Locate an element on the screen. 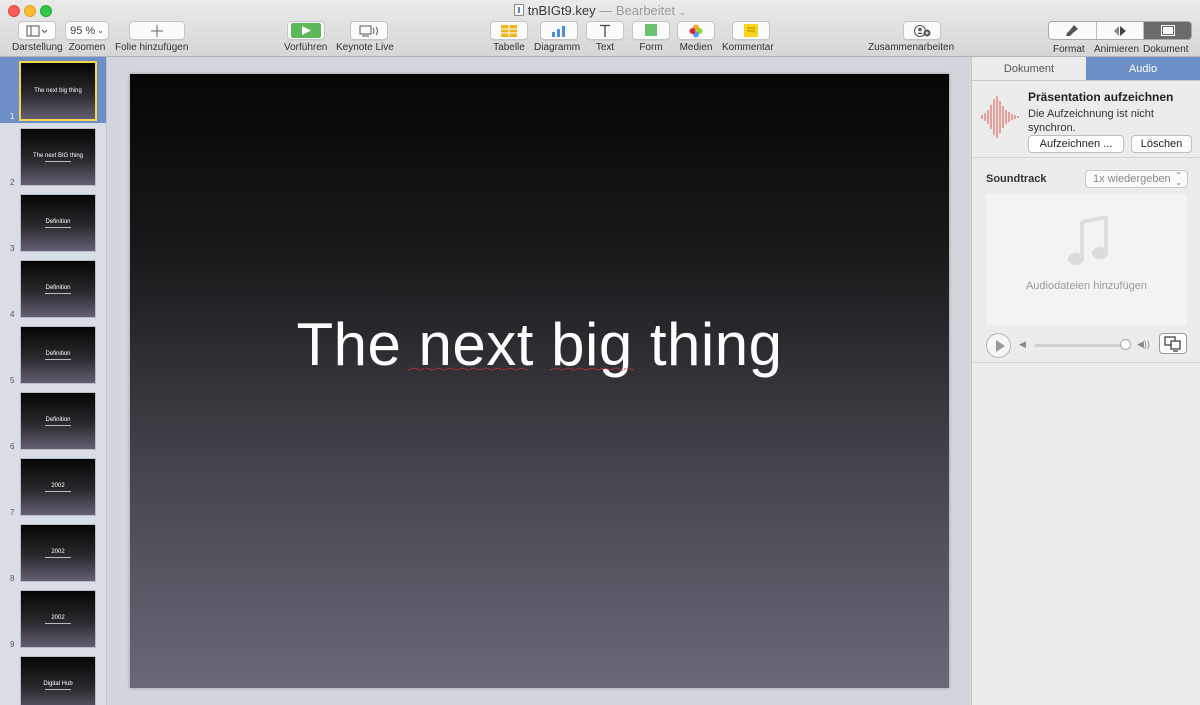  slide-number: 7 is located at coordinates (12, 512).